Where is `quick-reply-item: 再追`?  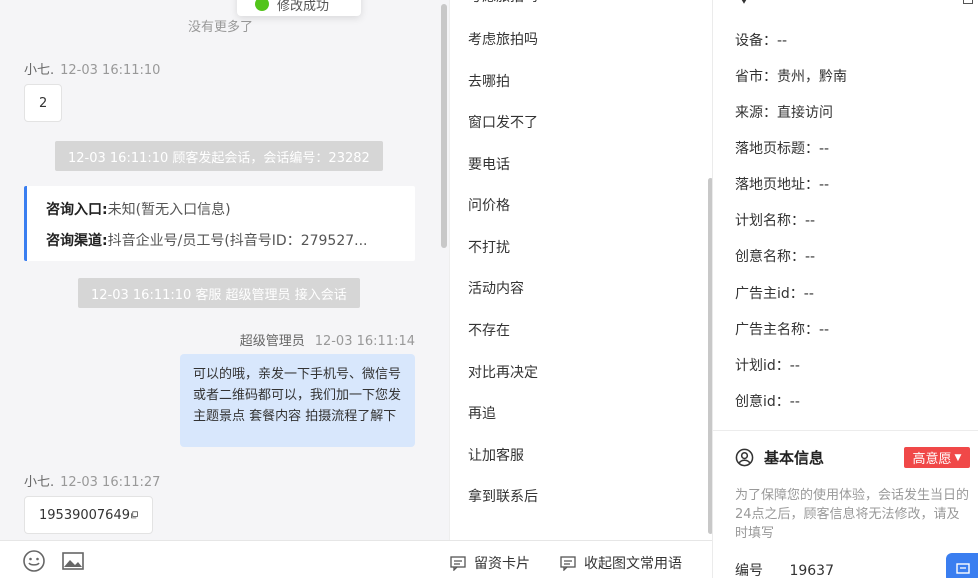 quick-reply-item: 再追 is located at coordinates (482, 413).